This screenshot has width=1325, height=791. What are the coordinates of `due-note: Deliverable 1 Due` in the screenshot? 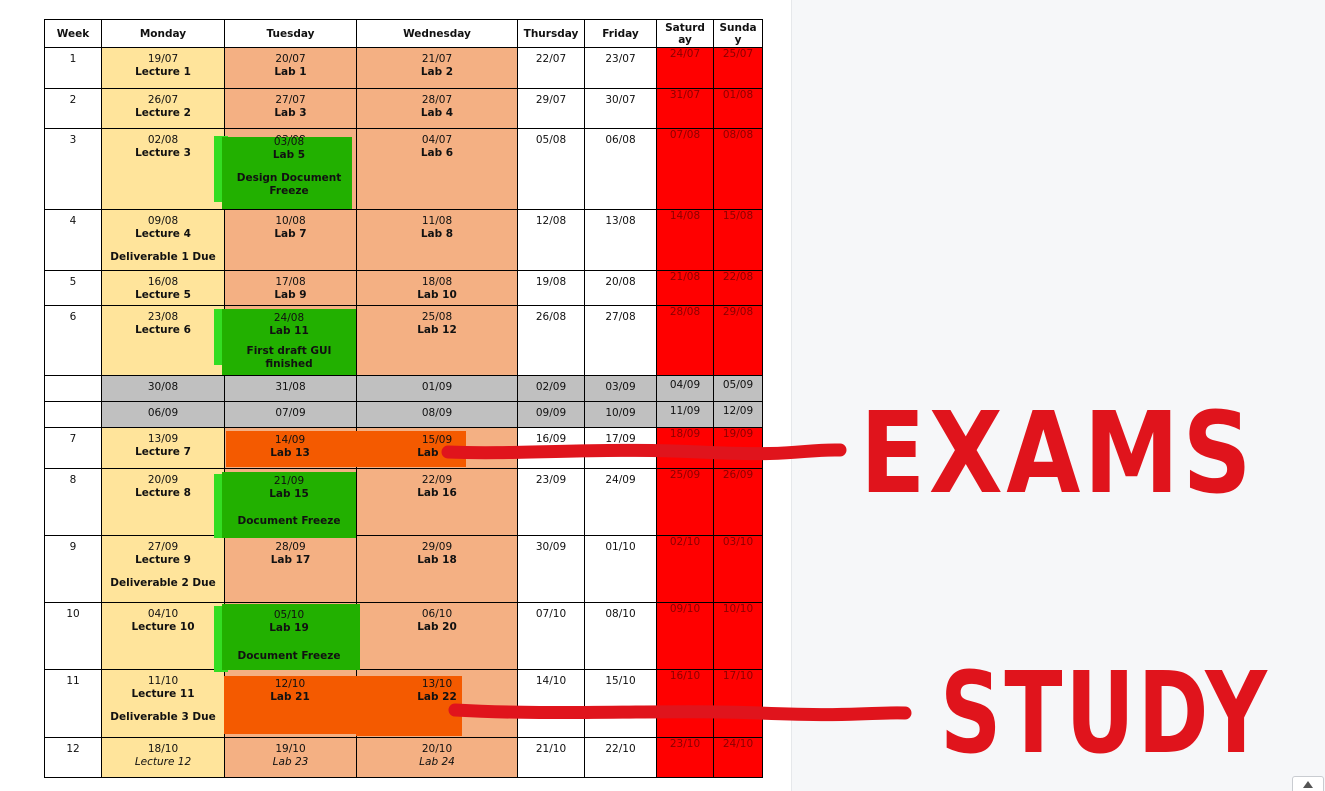 It's located at (163, 257).